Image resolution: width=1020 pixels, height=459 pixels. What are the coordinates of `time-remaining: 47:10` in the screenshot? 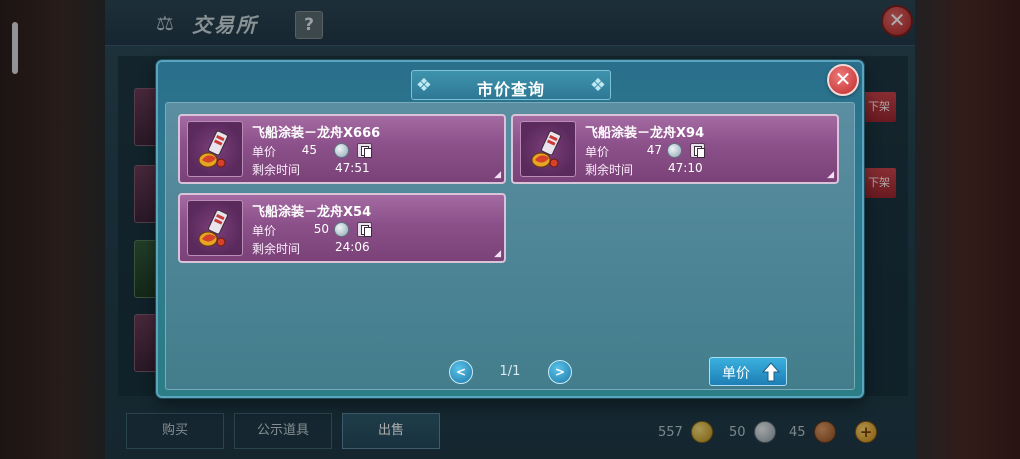 It's located at (685, 168).